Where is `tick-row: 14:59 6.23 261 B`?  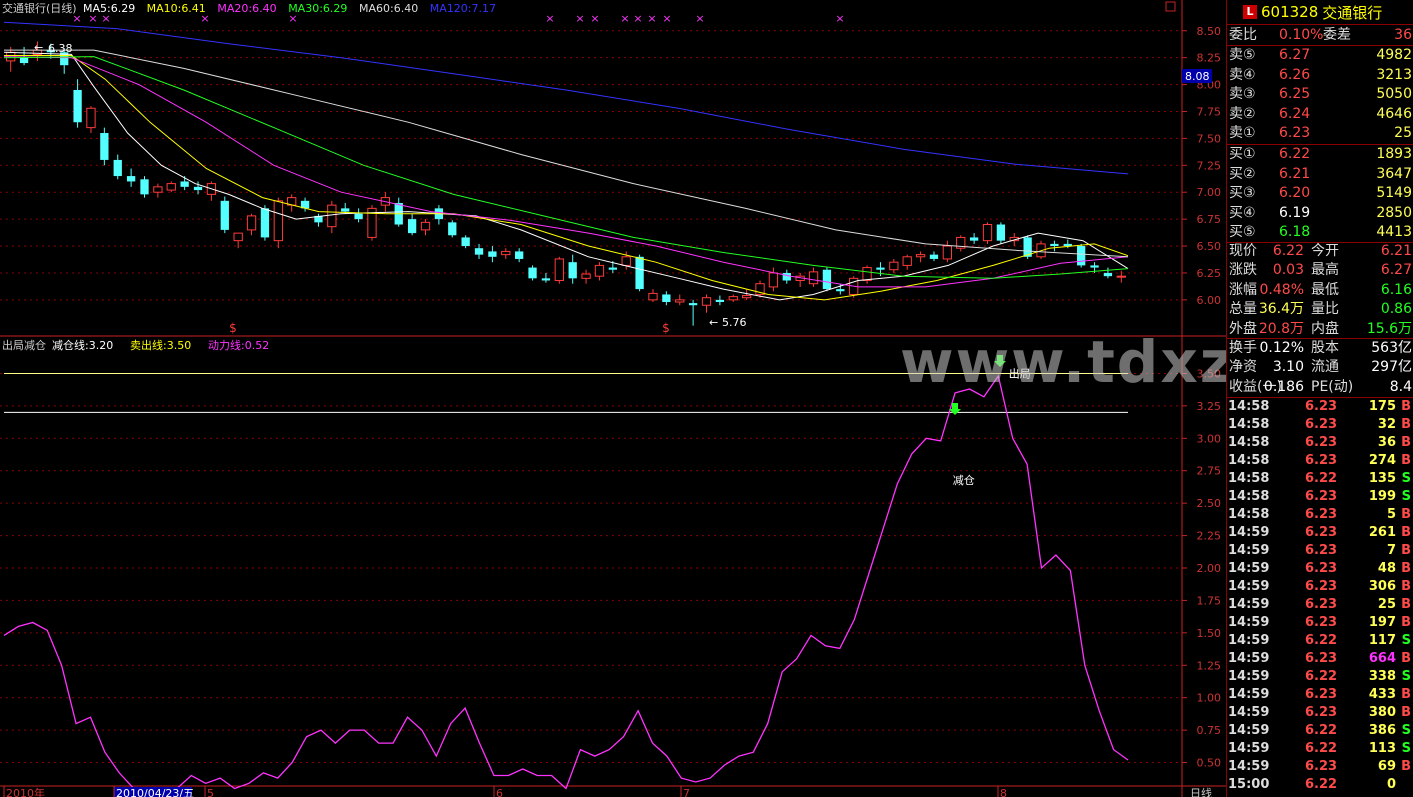 tick-row: 14:59 6.23 261 B is located at coordinates (1320, 533).